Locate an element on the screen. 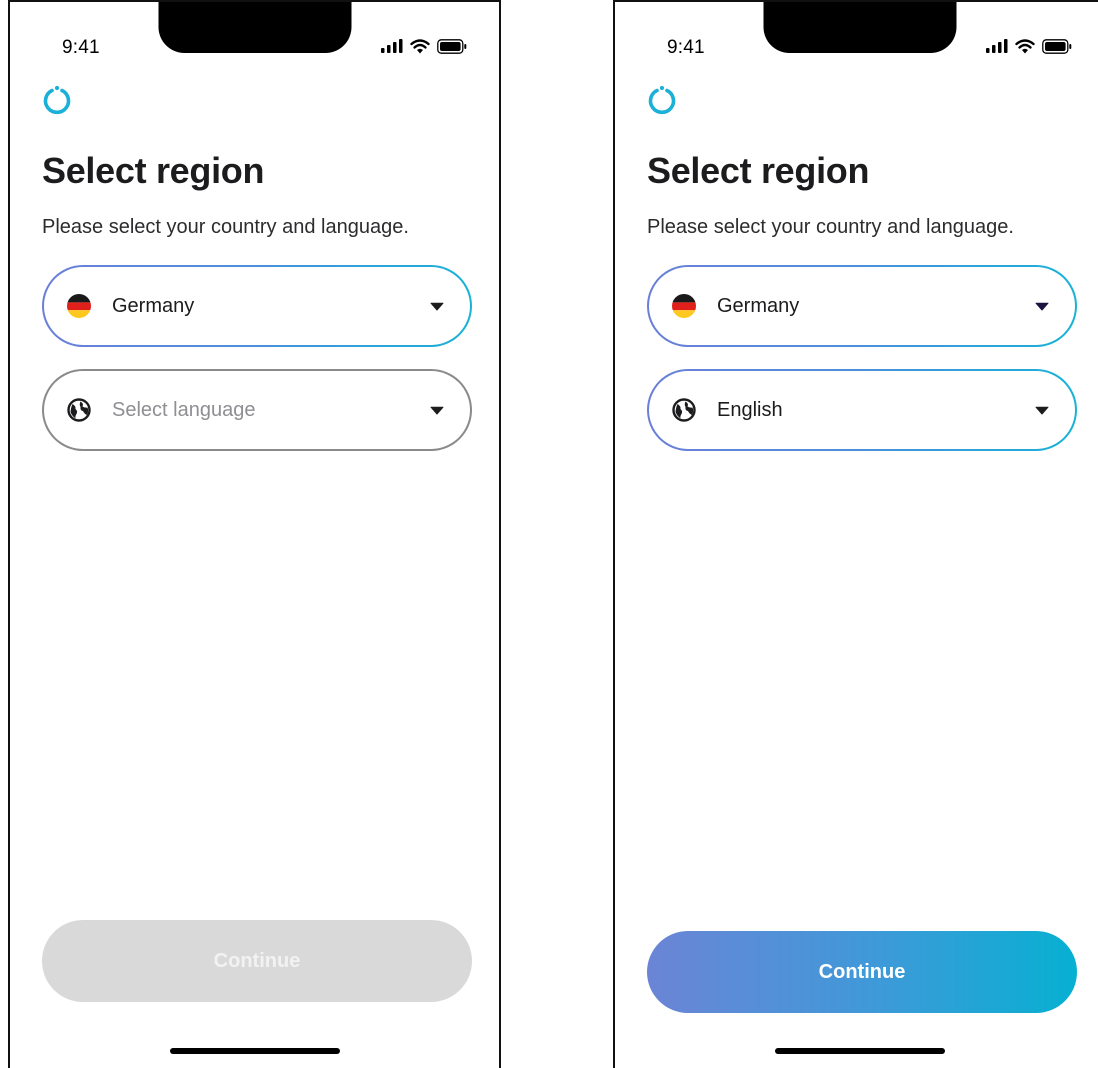 This screenshot has height=1068, width=1098. language-select-value: English is located at coordinates (750, 409).